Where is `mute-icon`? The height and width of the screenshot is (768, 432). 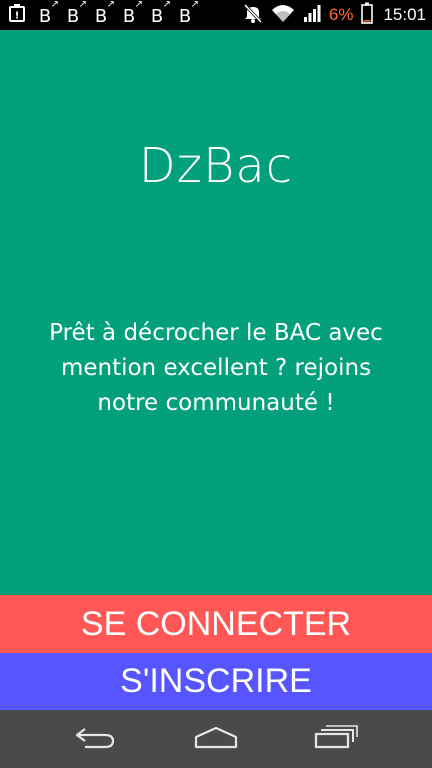 mute-icon is located at coordinates (253, 15).